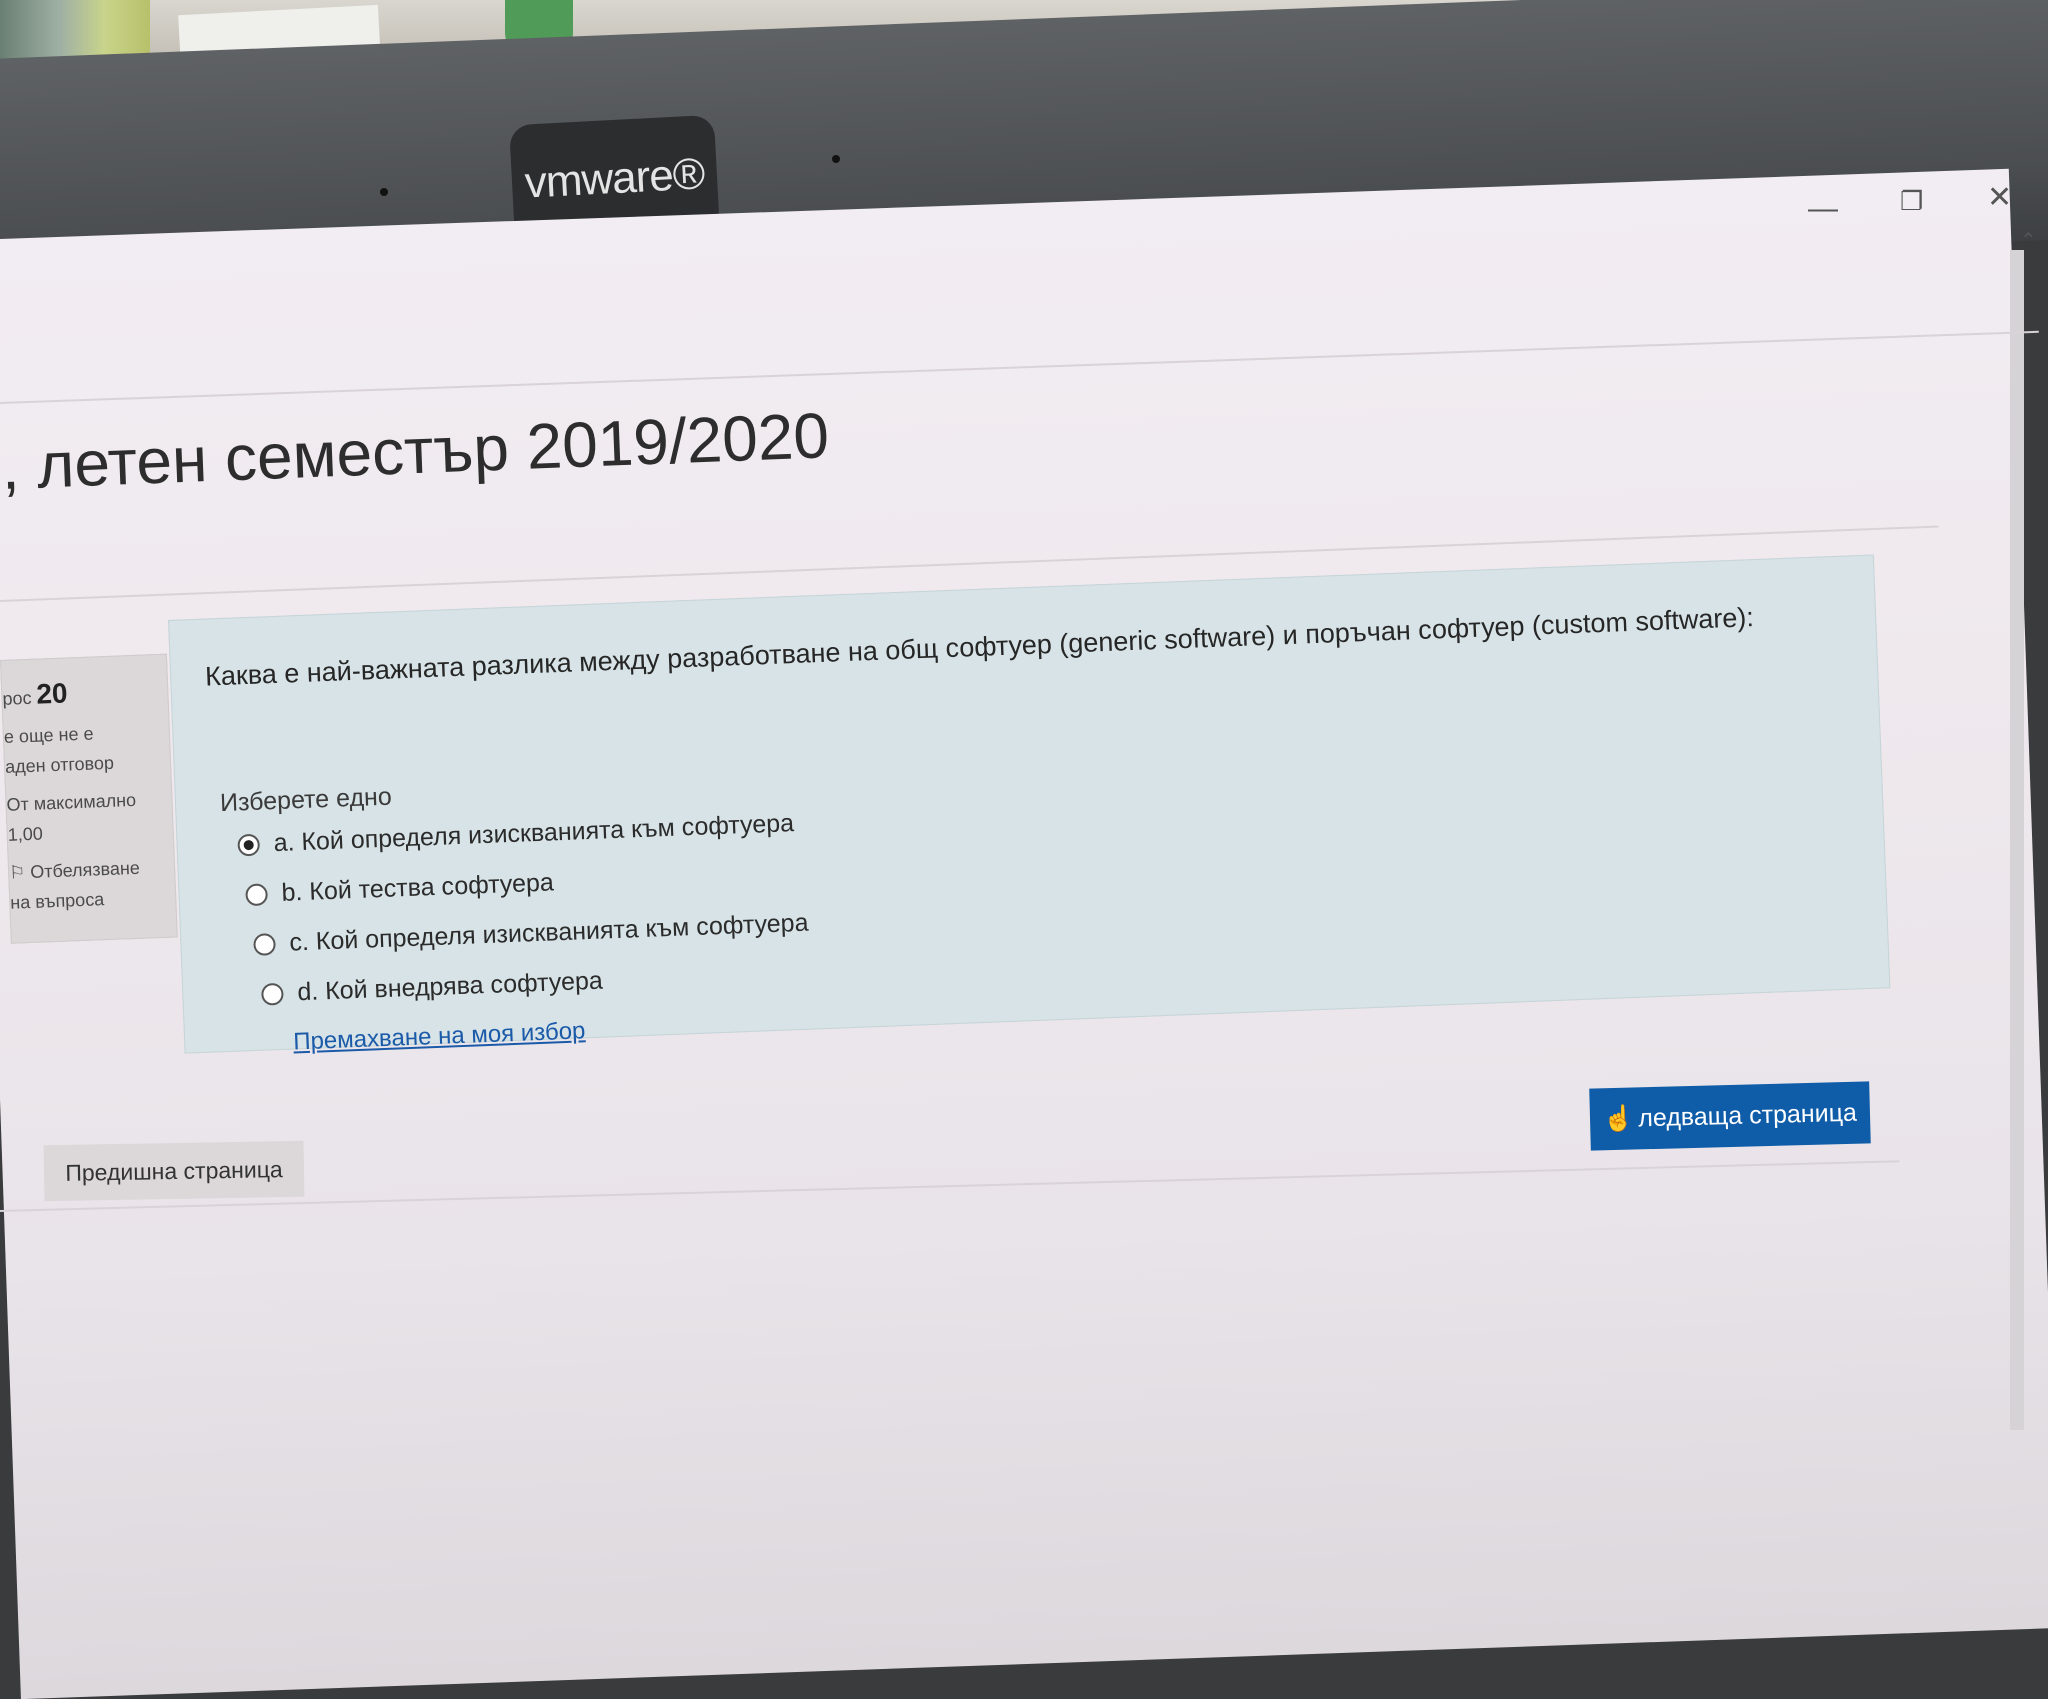 This screenshot has height=1699, width=2048. What do you see at coordinates (2017, 840) in the screenshot?
I see `vertical-scrollbar` at bounding box center [2017, 840].